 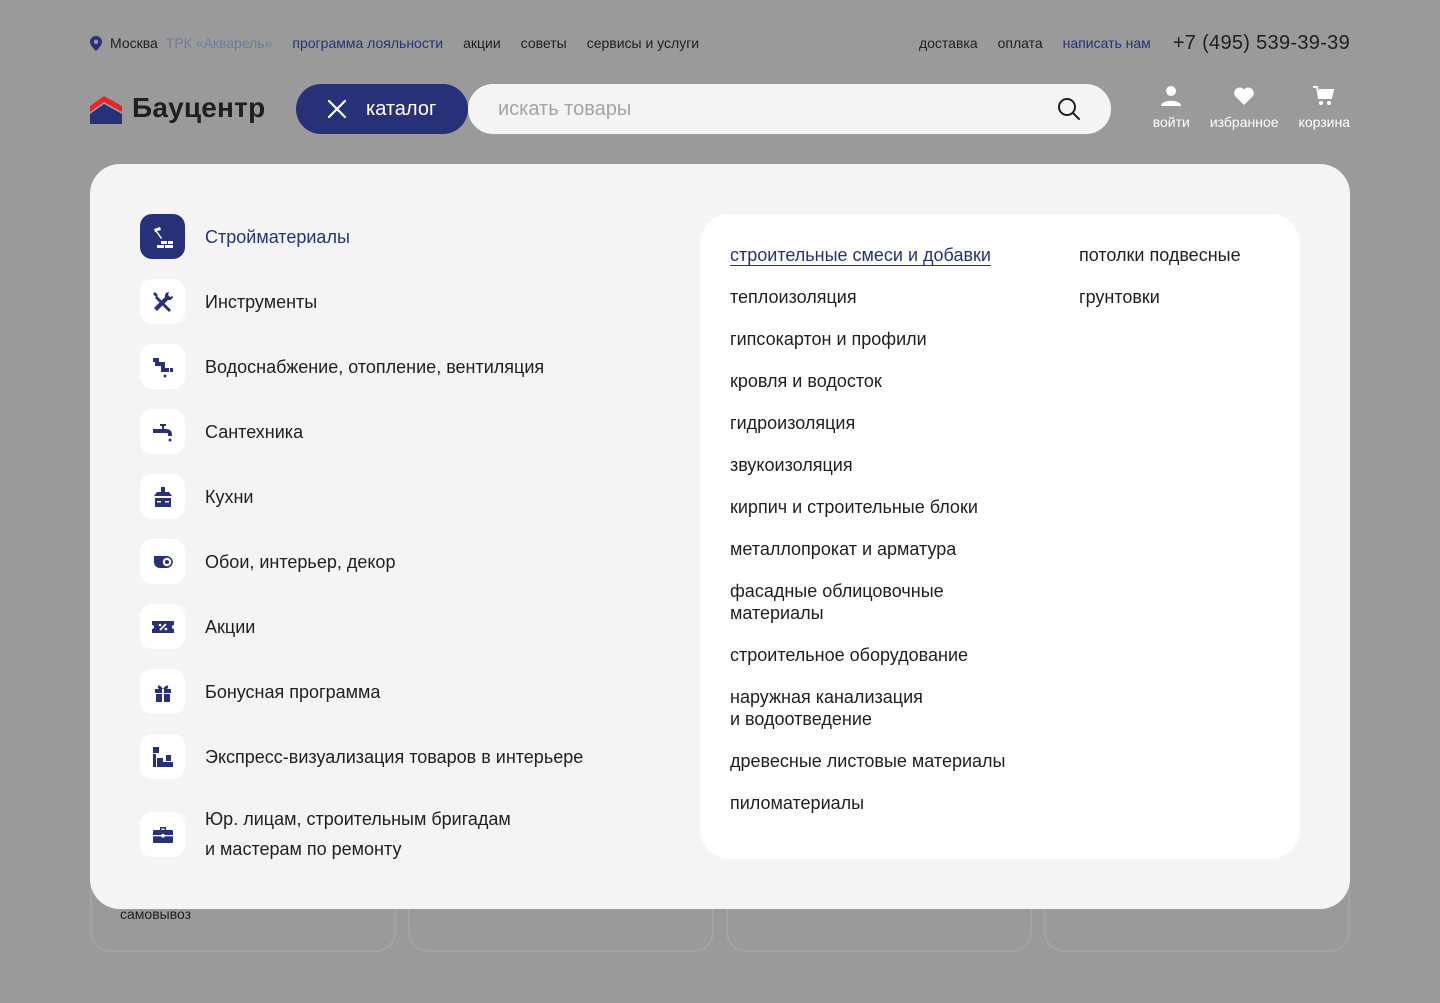 I want to click on tips-link: советы, so click(x=544, y=43).